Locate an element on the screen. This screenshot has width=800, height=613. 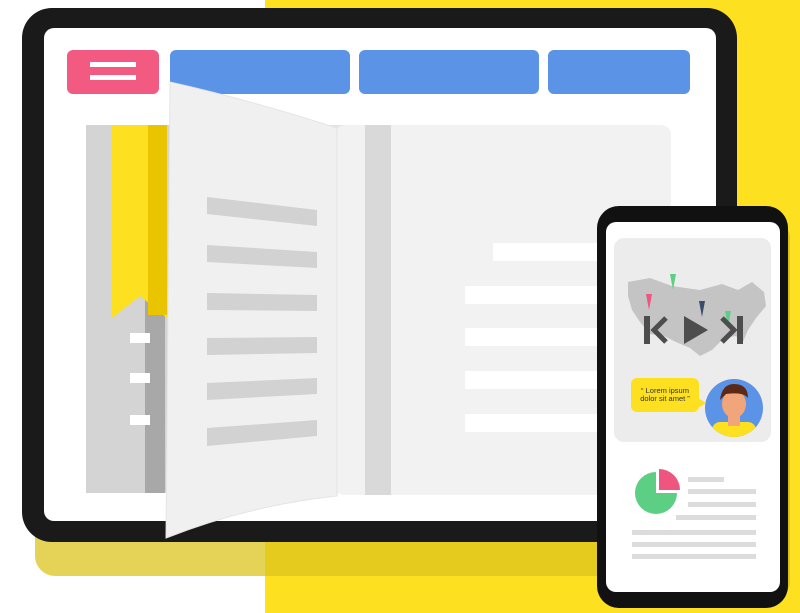
book-gutter is located at coordinates (378, 310).